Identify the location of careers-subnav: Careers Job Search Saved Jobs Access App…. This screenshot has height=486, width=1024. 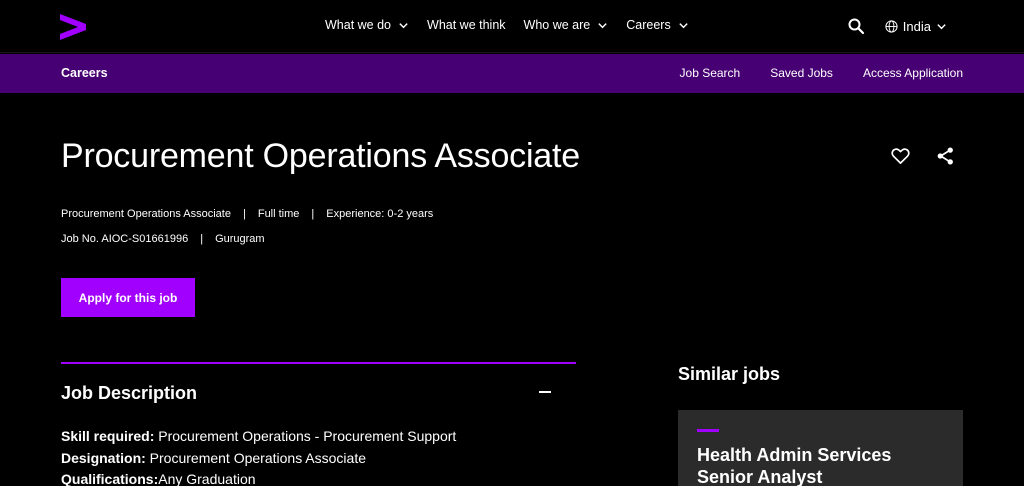
(512, 73).